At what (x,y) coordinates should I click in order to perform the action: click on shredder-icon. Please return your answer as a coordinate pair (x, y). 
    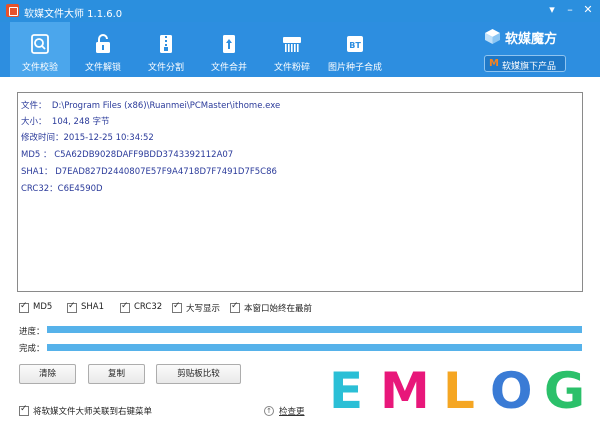
    Looking at the image, I should click on (292, 44).